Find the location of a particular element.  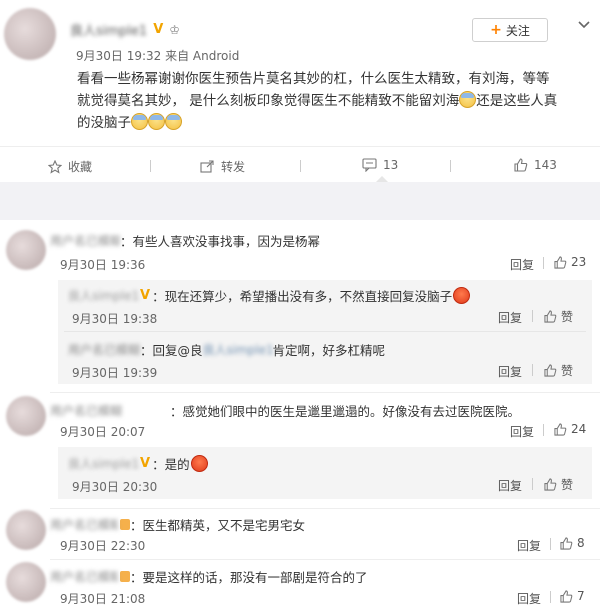

comment-like-count: 7 is located at coordinates (581, 596).